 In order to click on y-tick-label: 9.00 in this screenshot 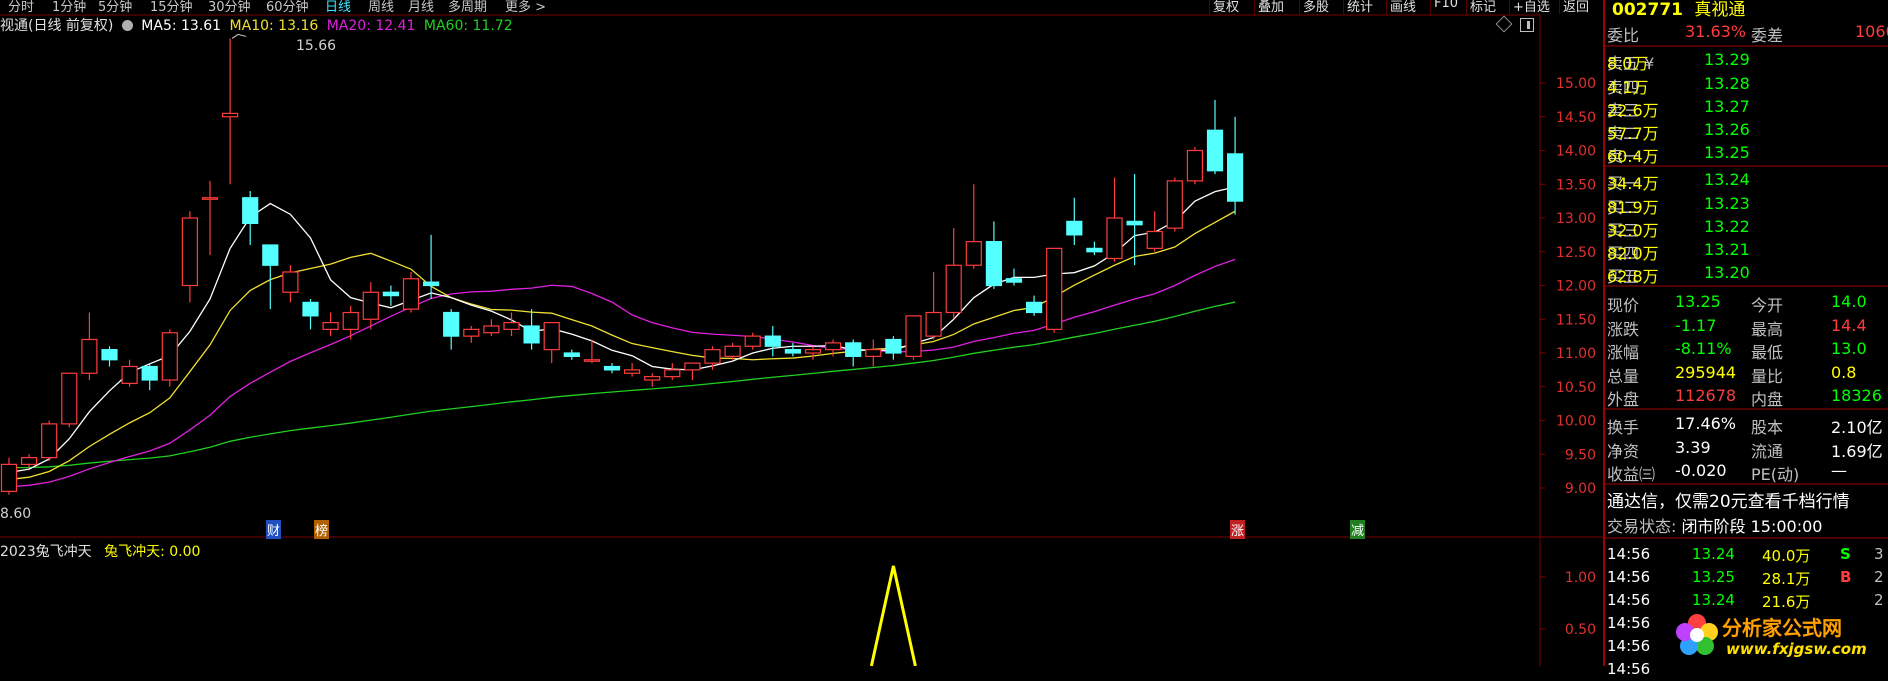, I will do `click(1580, 489)`.